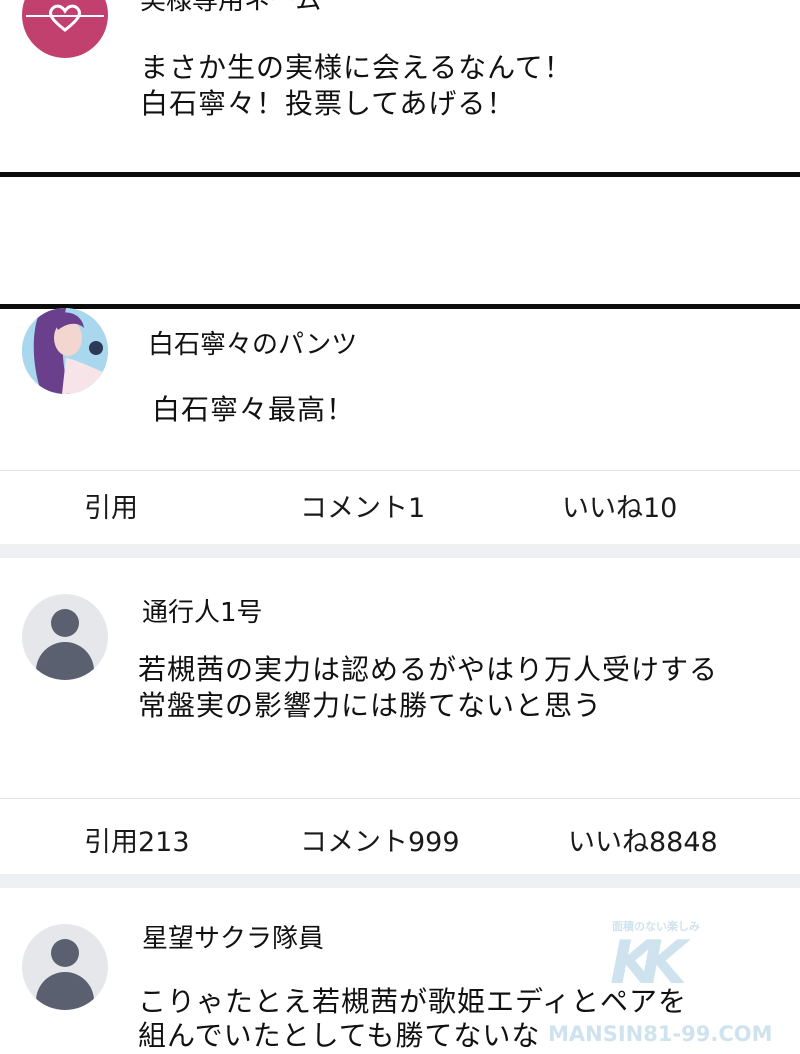 The width and height of the screenshot is (800, 1054). Describe the element at coordinates (400, 470) in the screenshot. I see `post1-divider` at that location.